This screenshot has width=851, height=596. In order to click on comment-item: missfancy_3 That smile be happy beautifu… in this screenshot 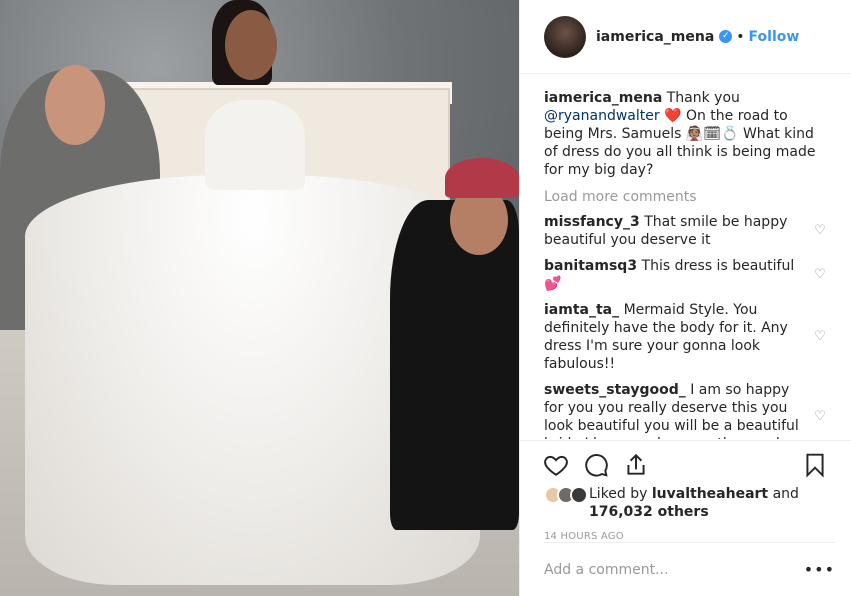, I will do `click(685, 231)`.